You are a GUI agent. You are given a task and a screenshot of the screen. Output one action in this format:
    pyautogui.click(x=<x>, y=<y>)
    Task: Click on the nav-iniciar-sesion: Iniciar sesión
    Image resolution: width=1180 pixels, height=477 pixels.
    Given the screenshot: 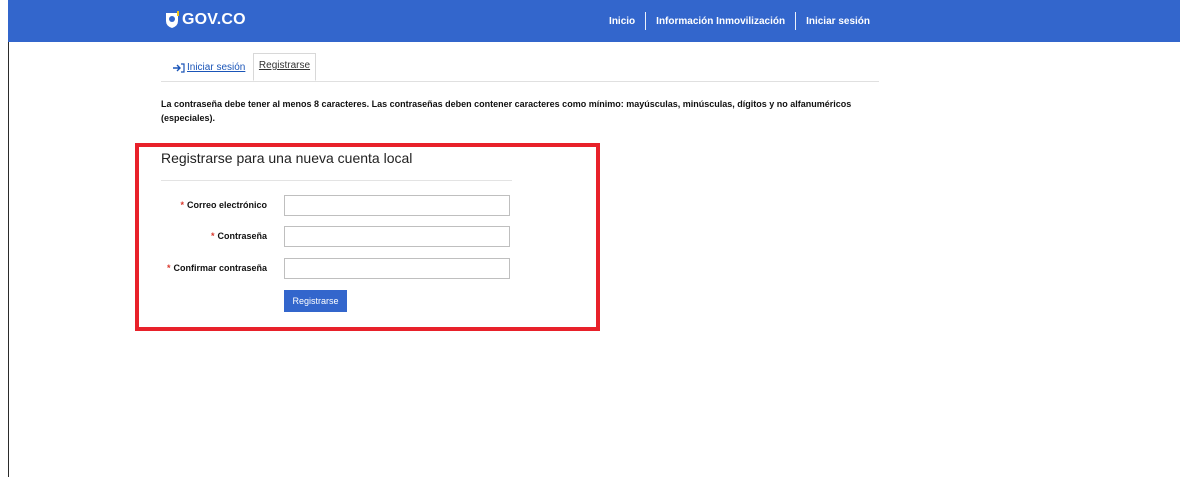 What is the action you would take?
    pyautogui.click(x=838, y=21)
    